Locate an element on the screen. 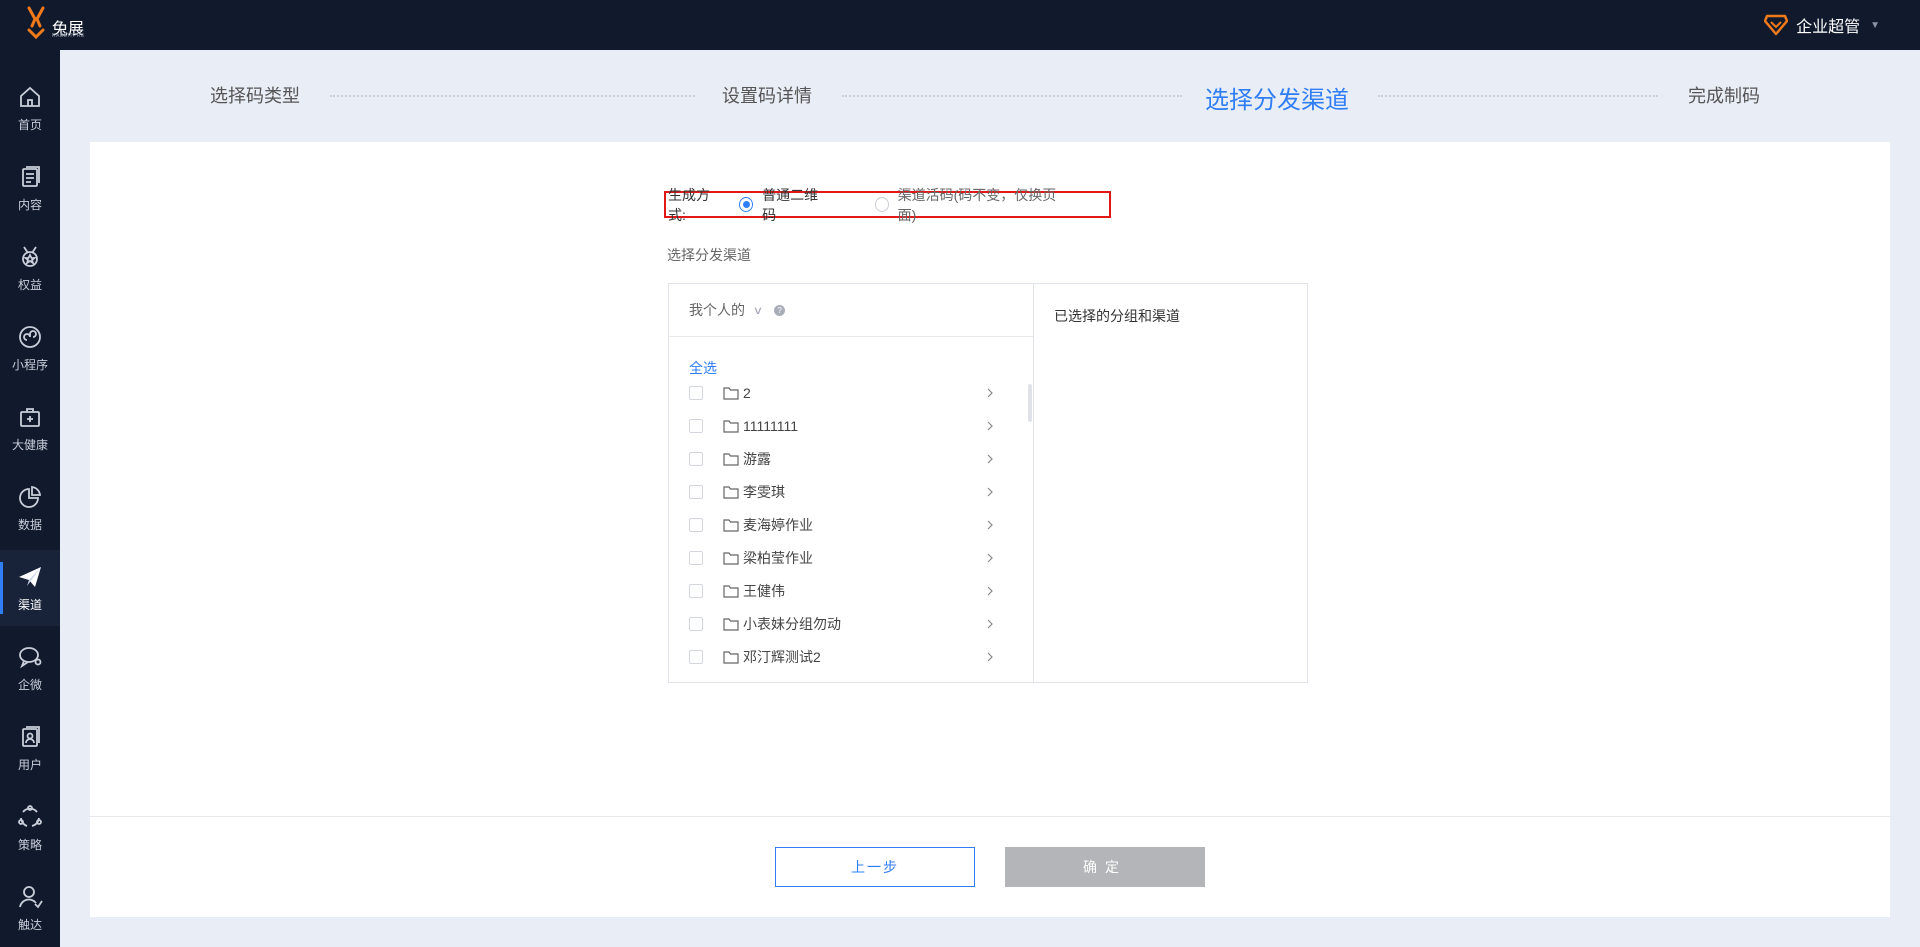 This screenshot has width=1920, height=947. scope-dropdown-value: 我个人的 is located at coordinates (717, 310).